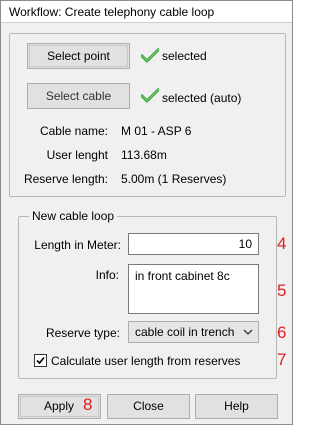  Describe the element at coordinates (145, 361) in the screenshot. I see `calc-length-label: Calculate user length from reserves` at that location.